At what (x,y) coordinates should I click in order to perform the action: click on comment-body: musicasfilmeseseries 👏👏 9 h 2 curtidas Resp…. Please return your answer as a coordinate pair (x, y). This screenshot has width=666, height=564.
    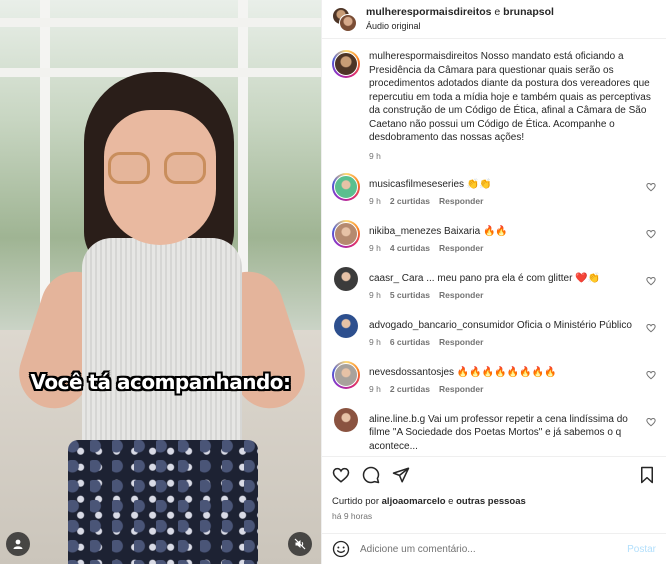
    Looking at the image, I should click on (512, 196).